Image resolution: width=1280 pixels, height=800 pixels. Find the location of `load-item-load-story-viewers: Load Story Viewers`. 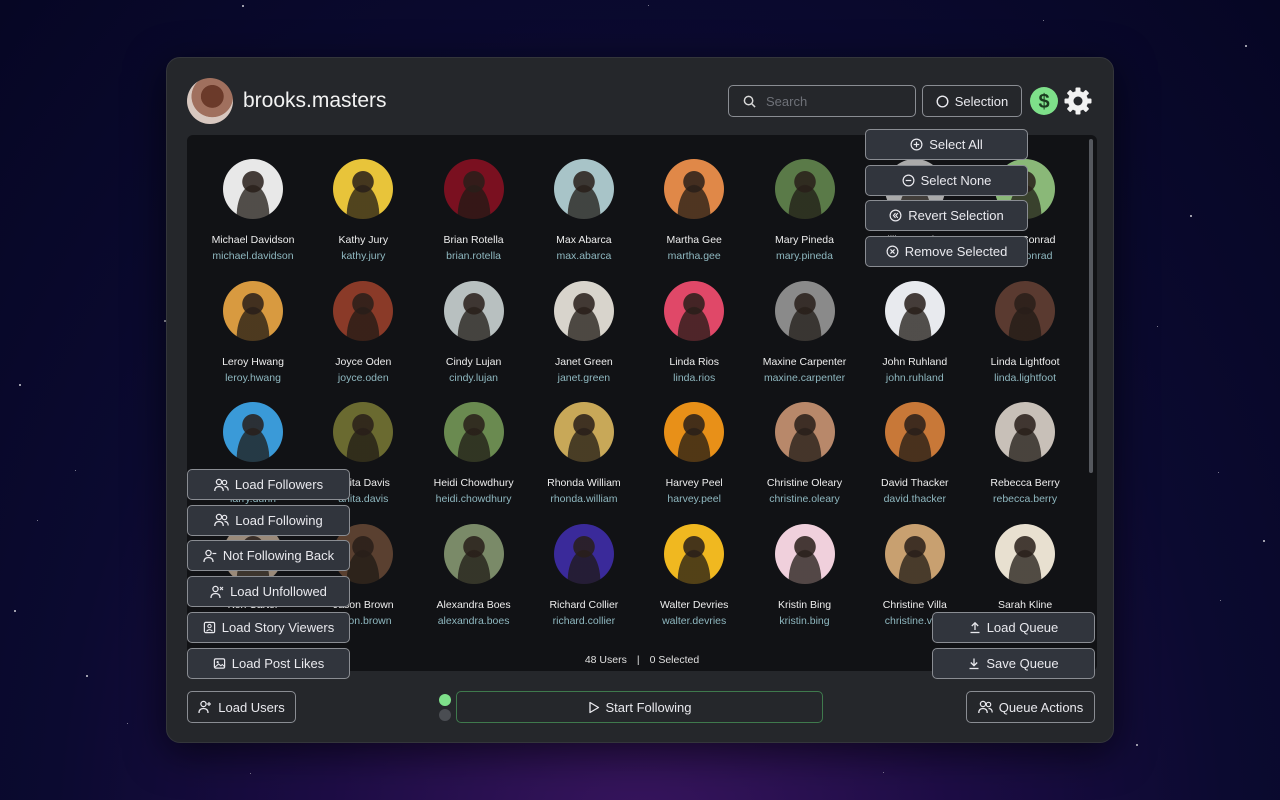

load-item-load-story-viewers: Load Story Viewers is located at coordinates (268, 627).